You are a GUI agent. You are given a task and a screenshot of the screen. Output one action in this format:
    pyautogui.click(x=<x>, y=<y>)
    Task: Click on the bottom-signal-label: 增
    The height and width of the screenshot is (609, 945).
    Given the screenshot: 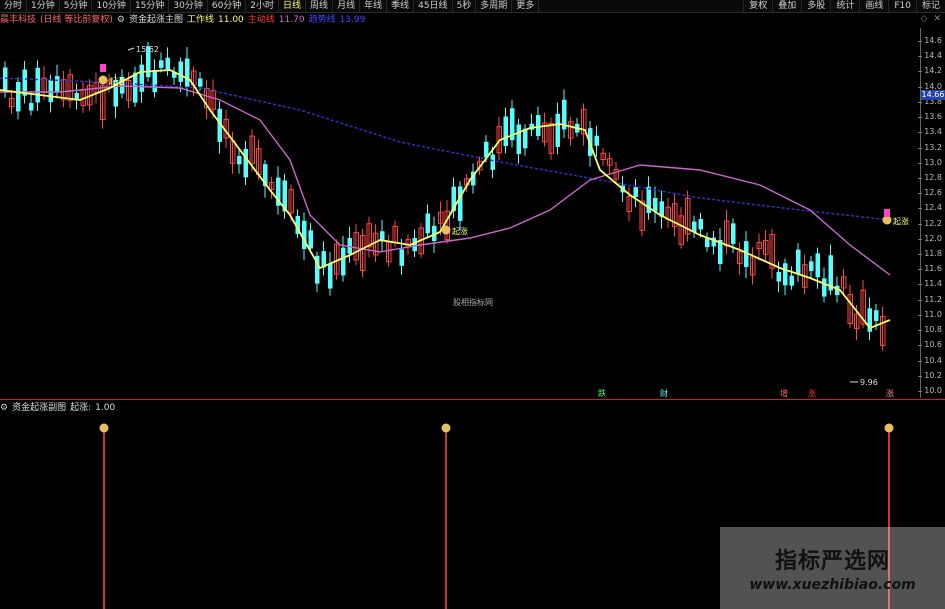 What is the action you would take?
    pyautogui.click(x=784, y=393)
    